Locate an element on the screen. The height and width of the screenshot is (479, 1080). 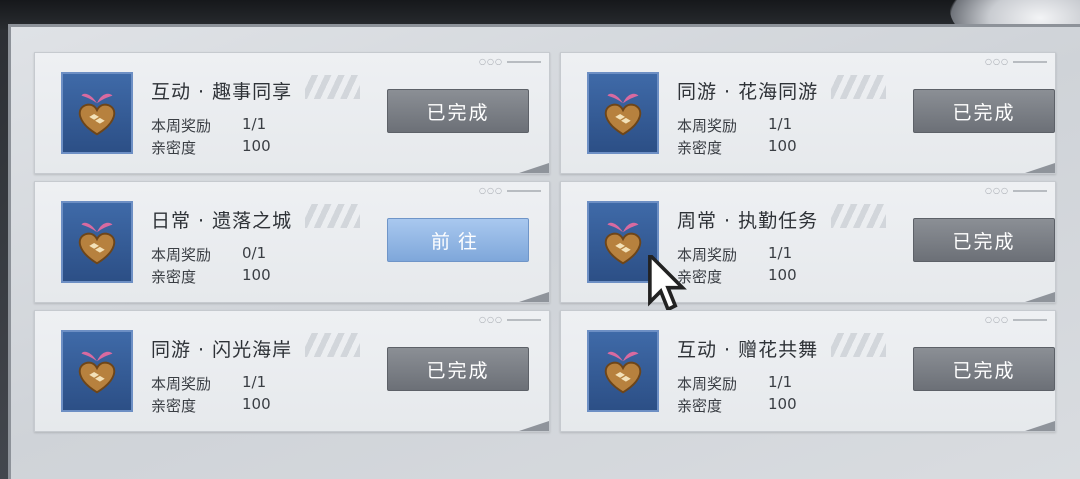
task-title: 周常 · 执勤任务 is located at coordinates (748, 221).